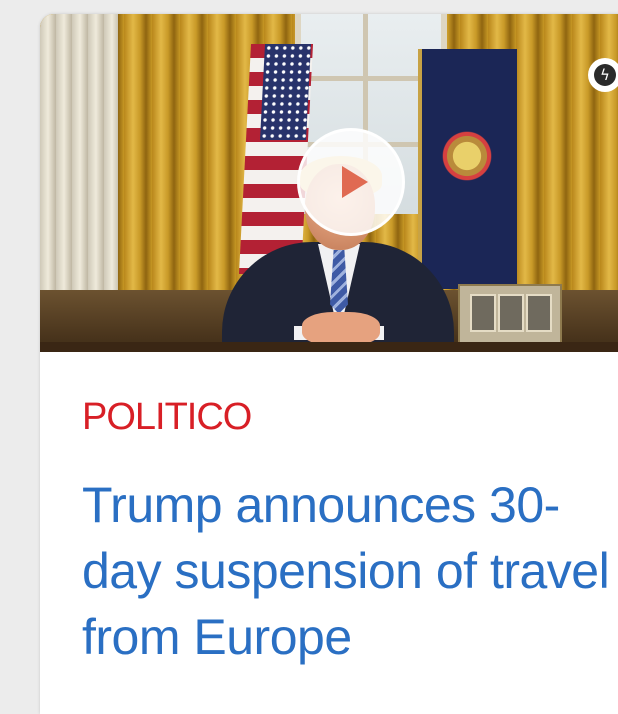 The width and height of the screenshot is (618, 714). I want to click on amp-badge: ϟ, so click(603, 75).